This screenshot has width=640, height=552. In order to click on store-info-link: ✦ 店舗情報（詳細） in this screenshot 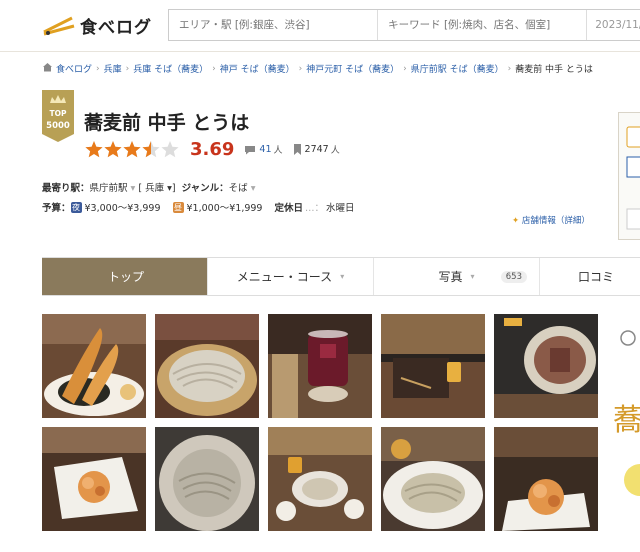, I will do `click(551, 220)`.